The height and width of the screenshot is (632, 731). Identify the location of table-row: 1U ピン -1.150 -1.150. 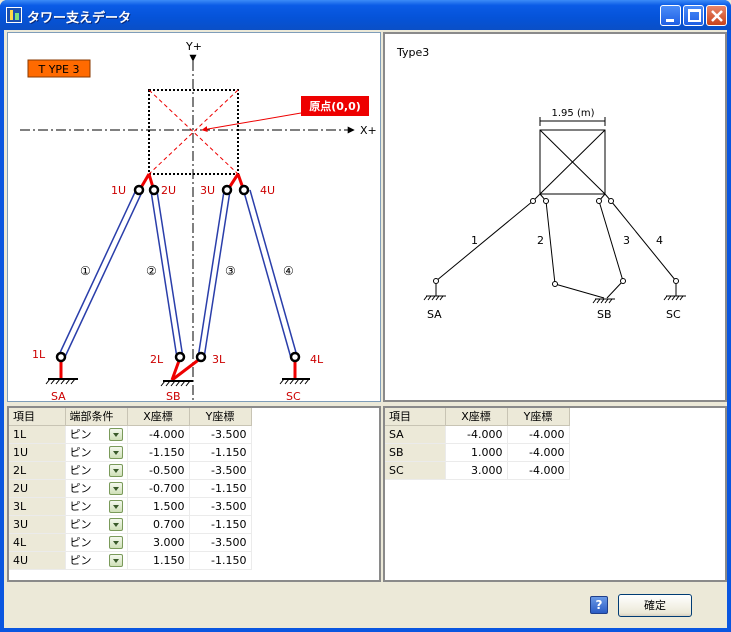
(130, 452).